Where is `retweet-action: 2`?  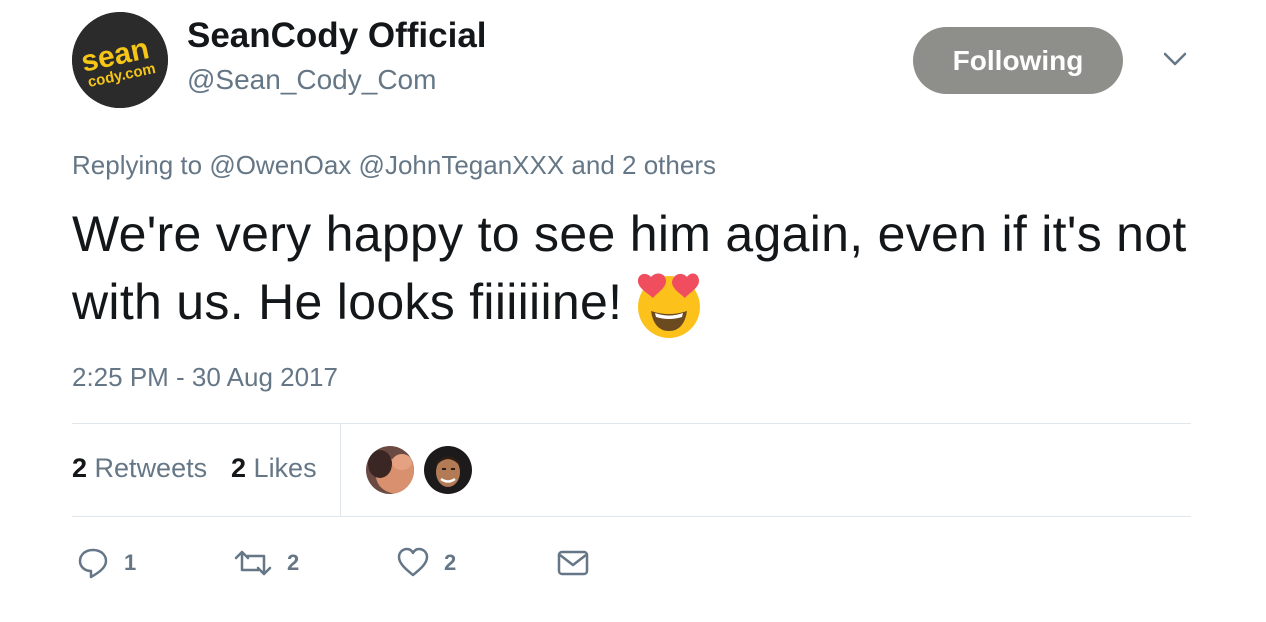 retweet-action: 2 is located at coordinates (266, 563).